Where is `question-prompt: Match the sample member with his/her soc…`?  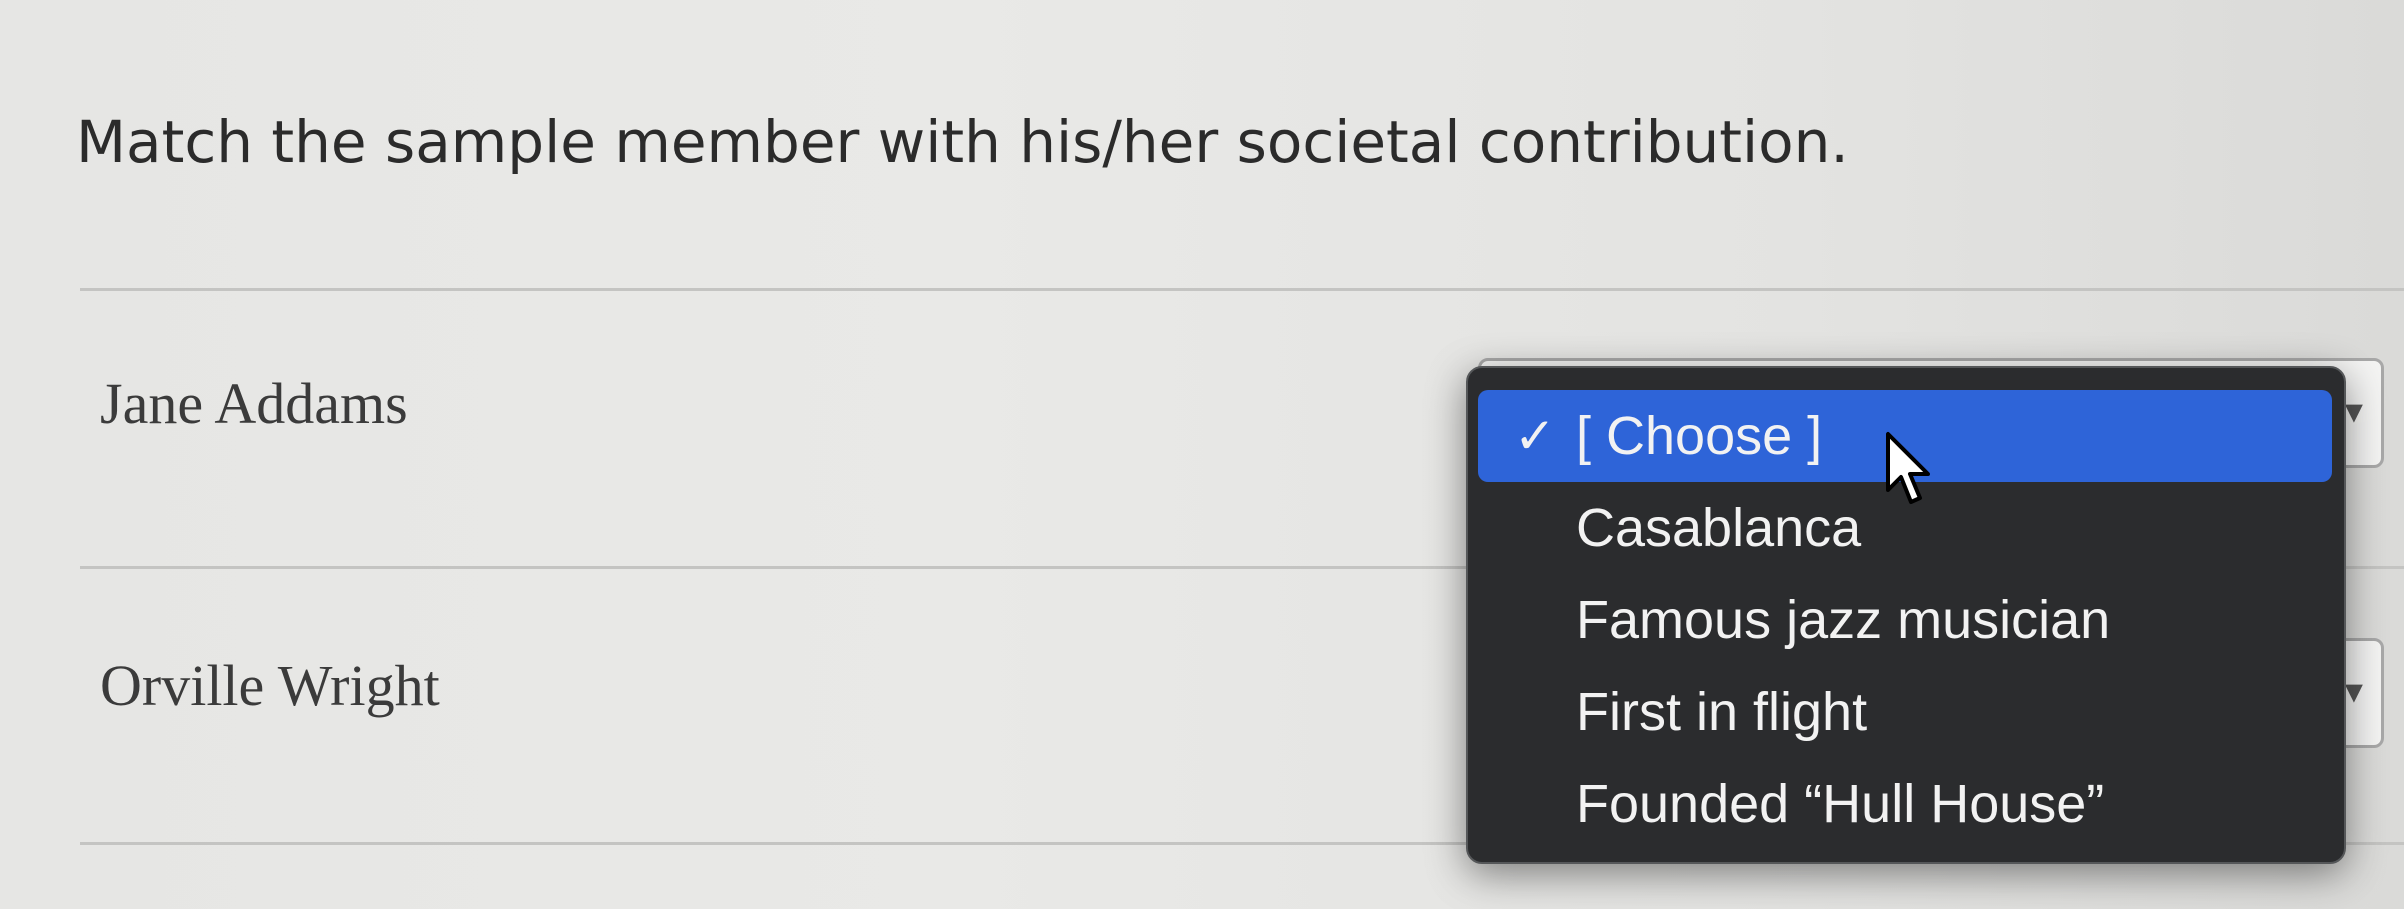
question-prompt: Match the sample member with his/her soc… is located at coordinates (962, 142).